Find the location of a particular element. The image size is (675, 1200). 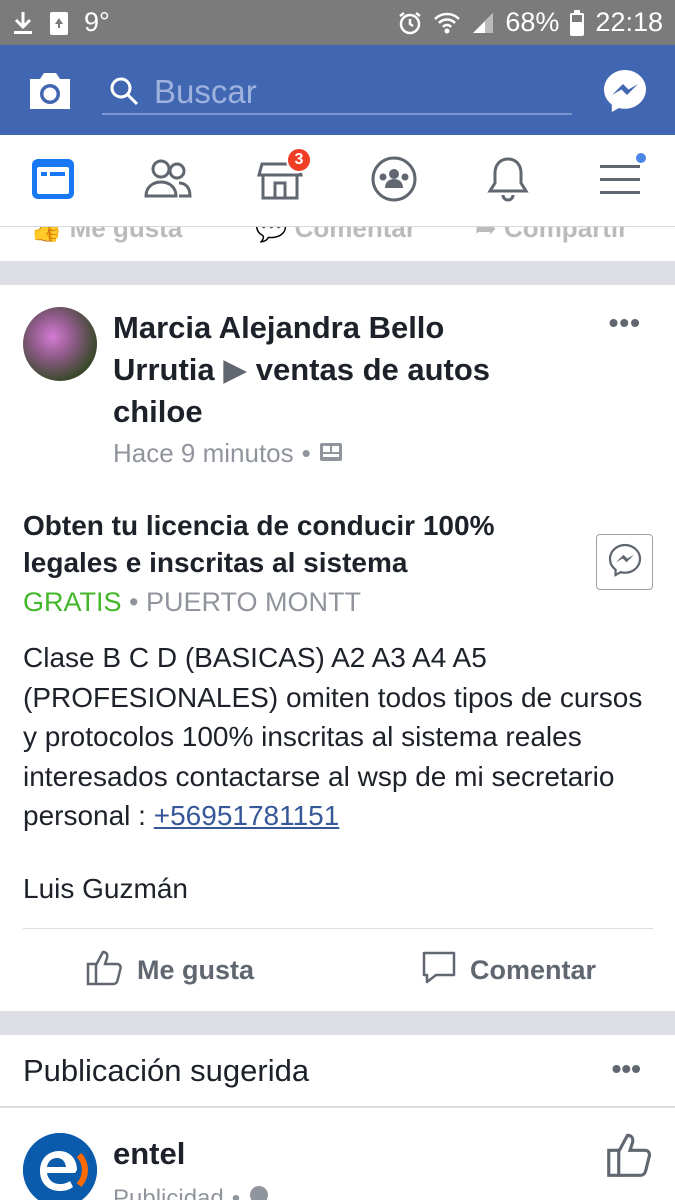

battery-percent: 68% is located at coordinates (532, 22).